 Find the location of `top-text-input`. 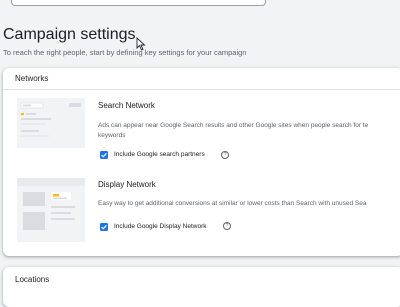

top-text-input is located at coordinates (138, 3).